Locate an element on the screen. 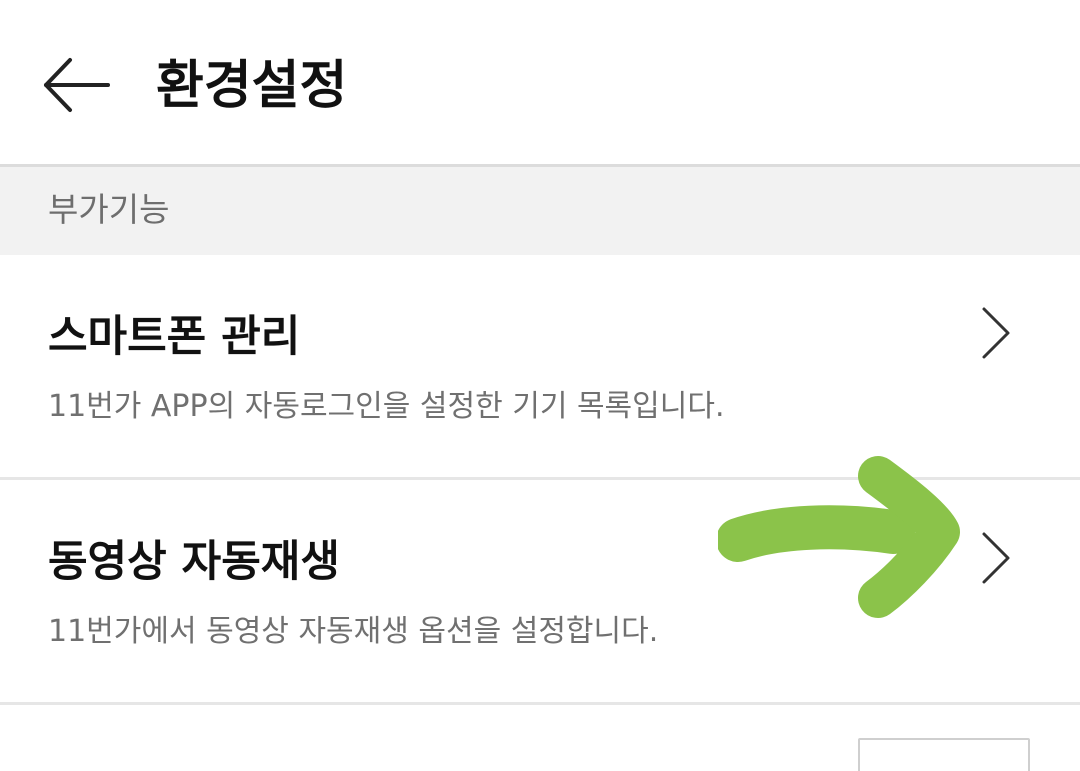 The width and height of the screenshot is (1080, 771). arrow-left-icon is located at coordinates (77, 85).